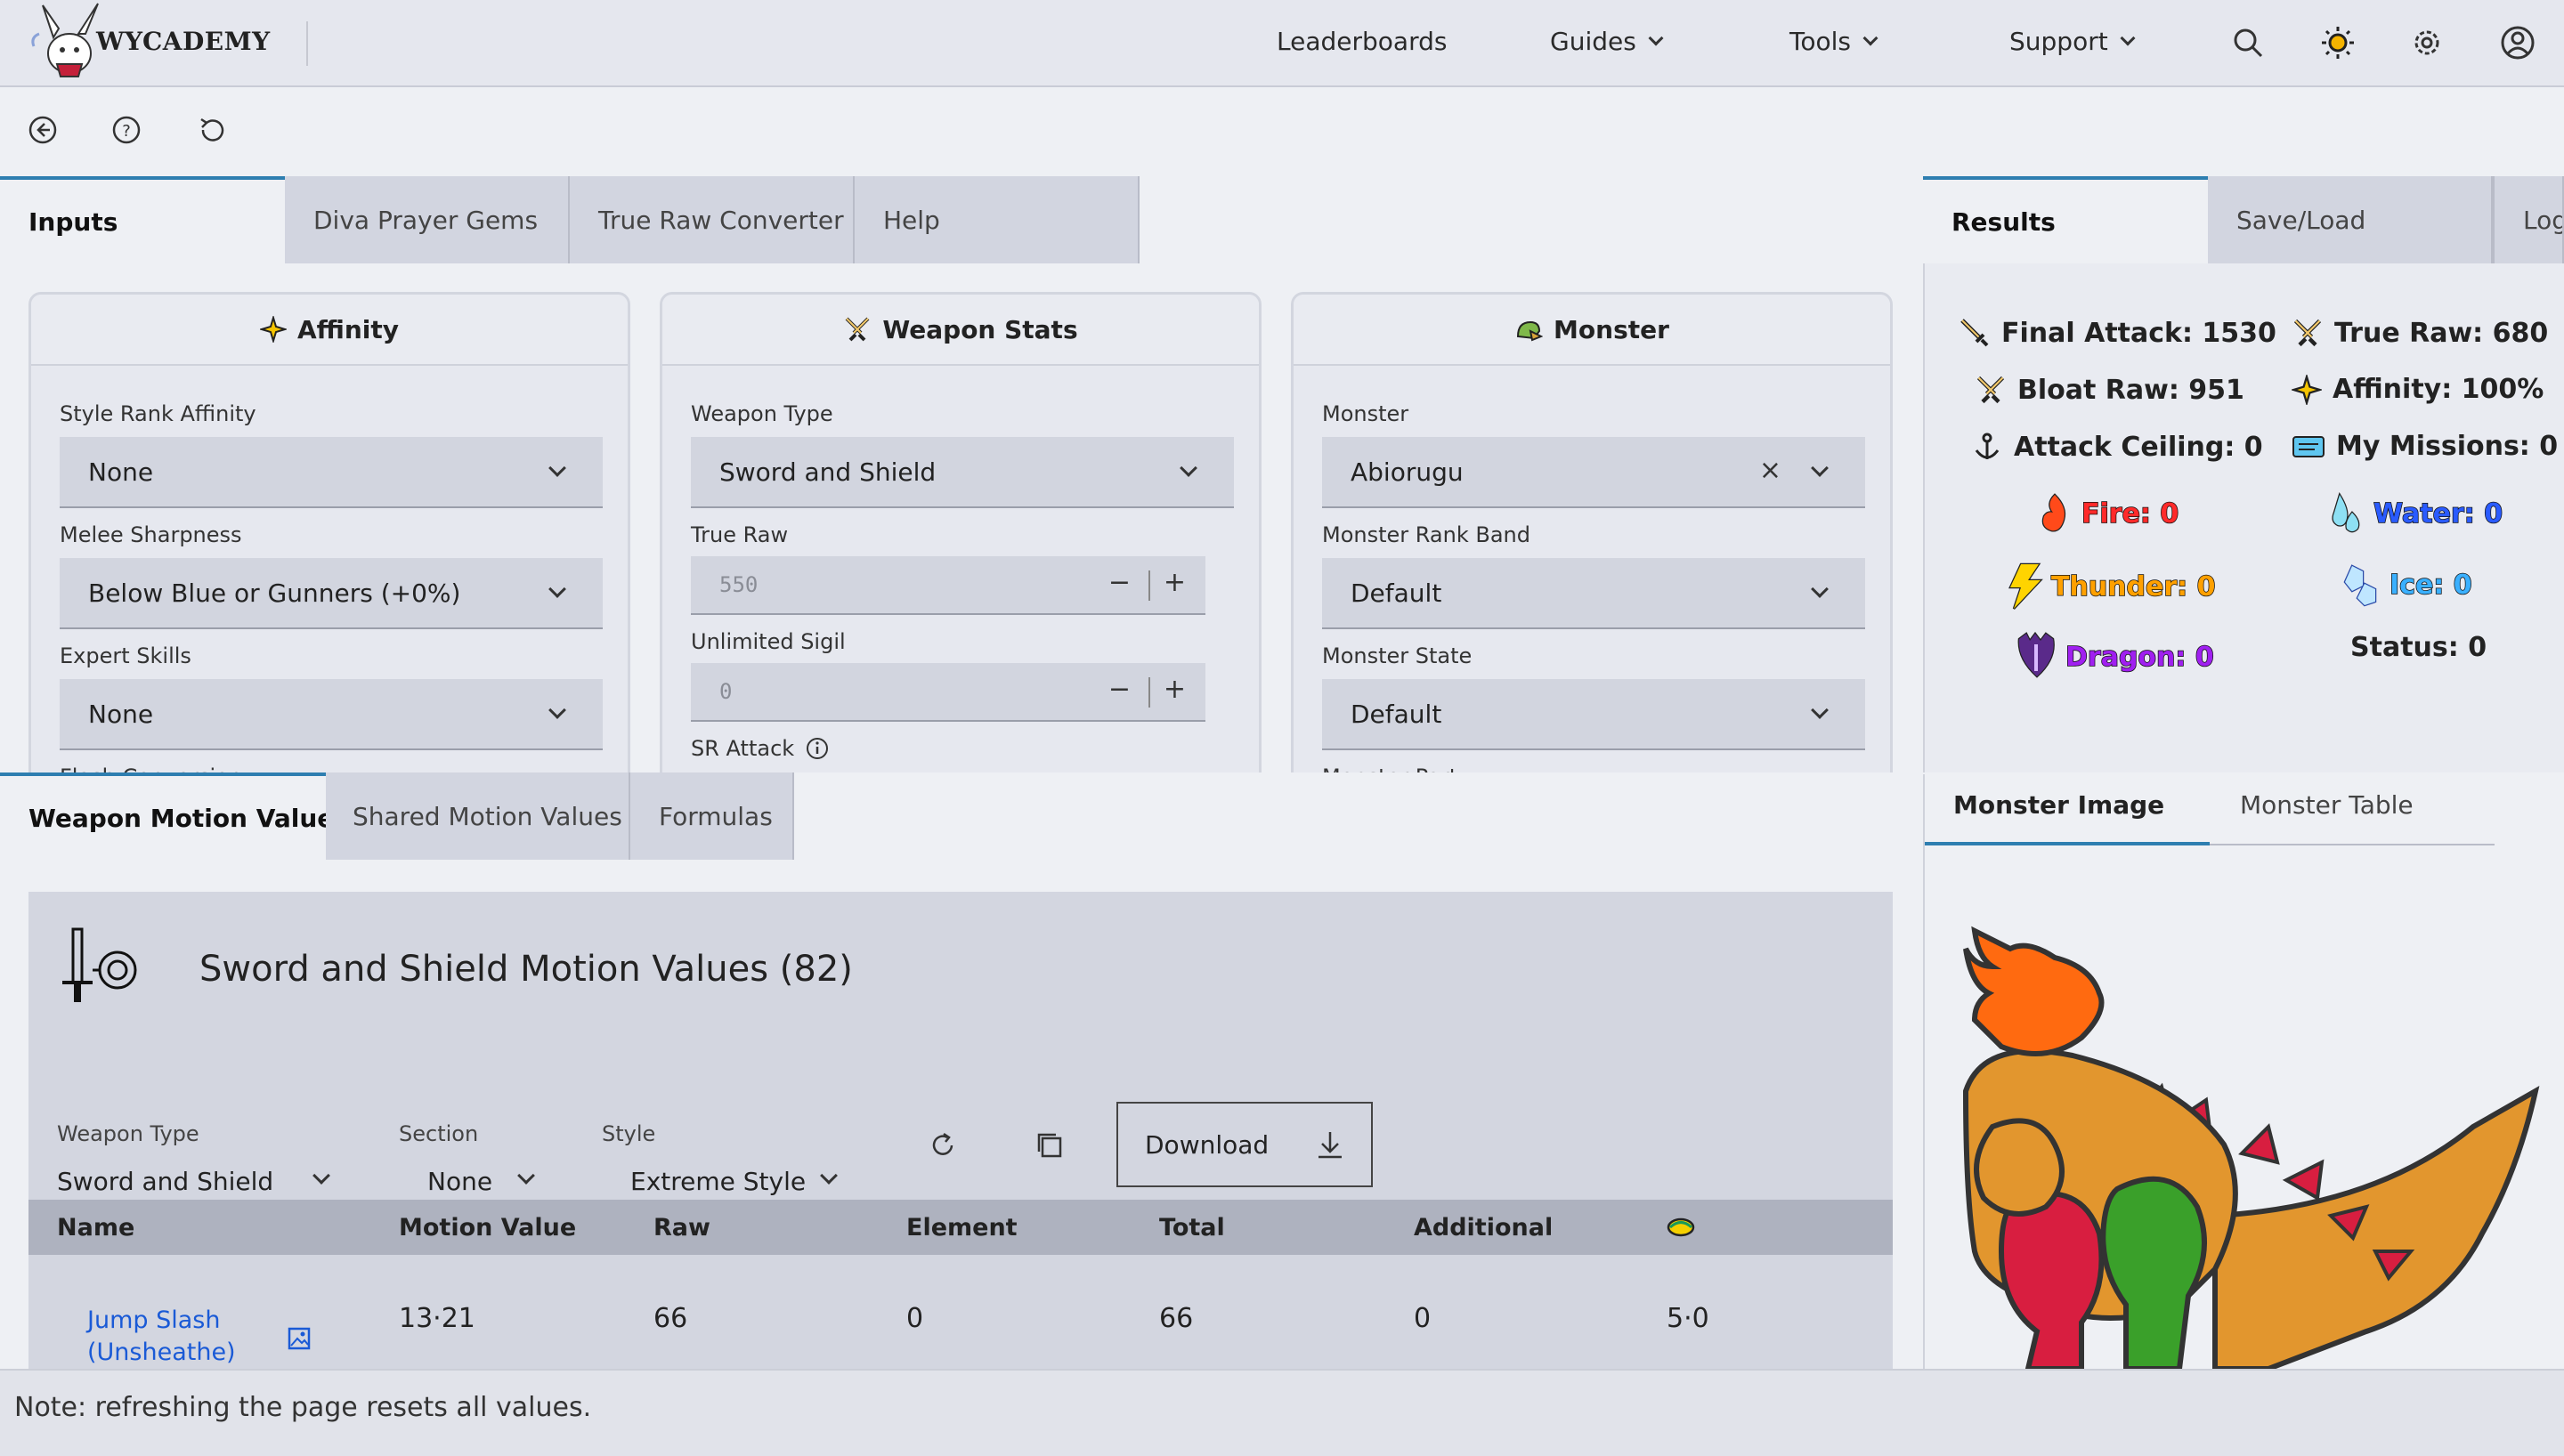  What do you see at coordinates (2327, 805) in the screenshot?
I see `tab-monster-table: Monster Table` at bounding box center [2327, 805].